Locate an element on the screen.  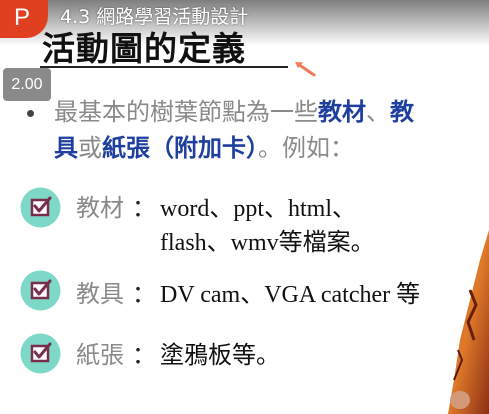
item-value: DV cam、VGA catcher 等 is located at coordinates (290, 295).